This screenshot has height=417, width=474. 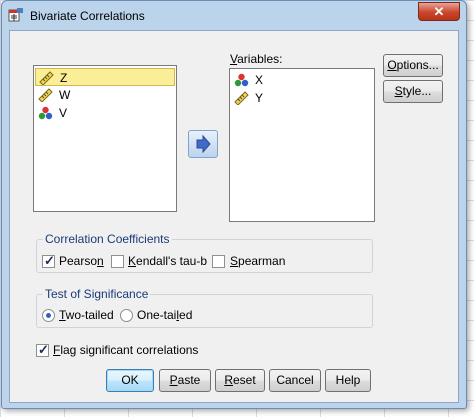 I want to click on source-variable-item-v: V, so click(x=105, y=113).